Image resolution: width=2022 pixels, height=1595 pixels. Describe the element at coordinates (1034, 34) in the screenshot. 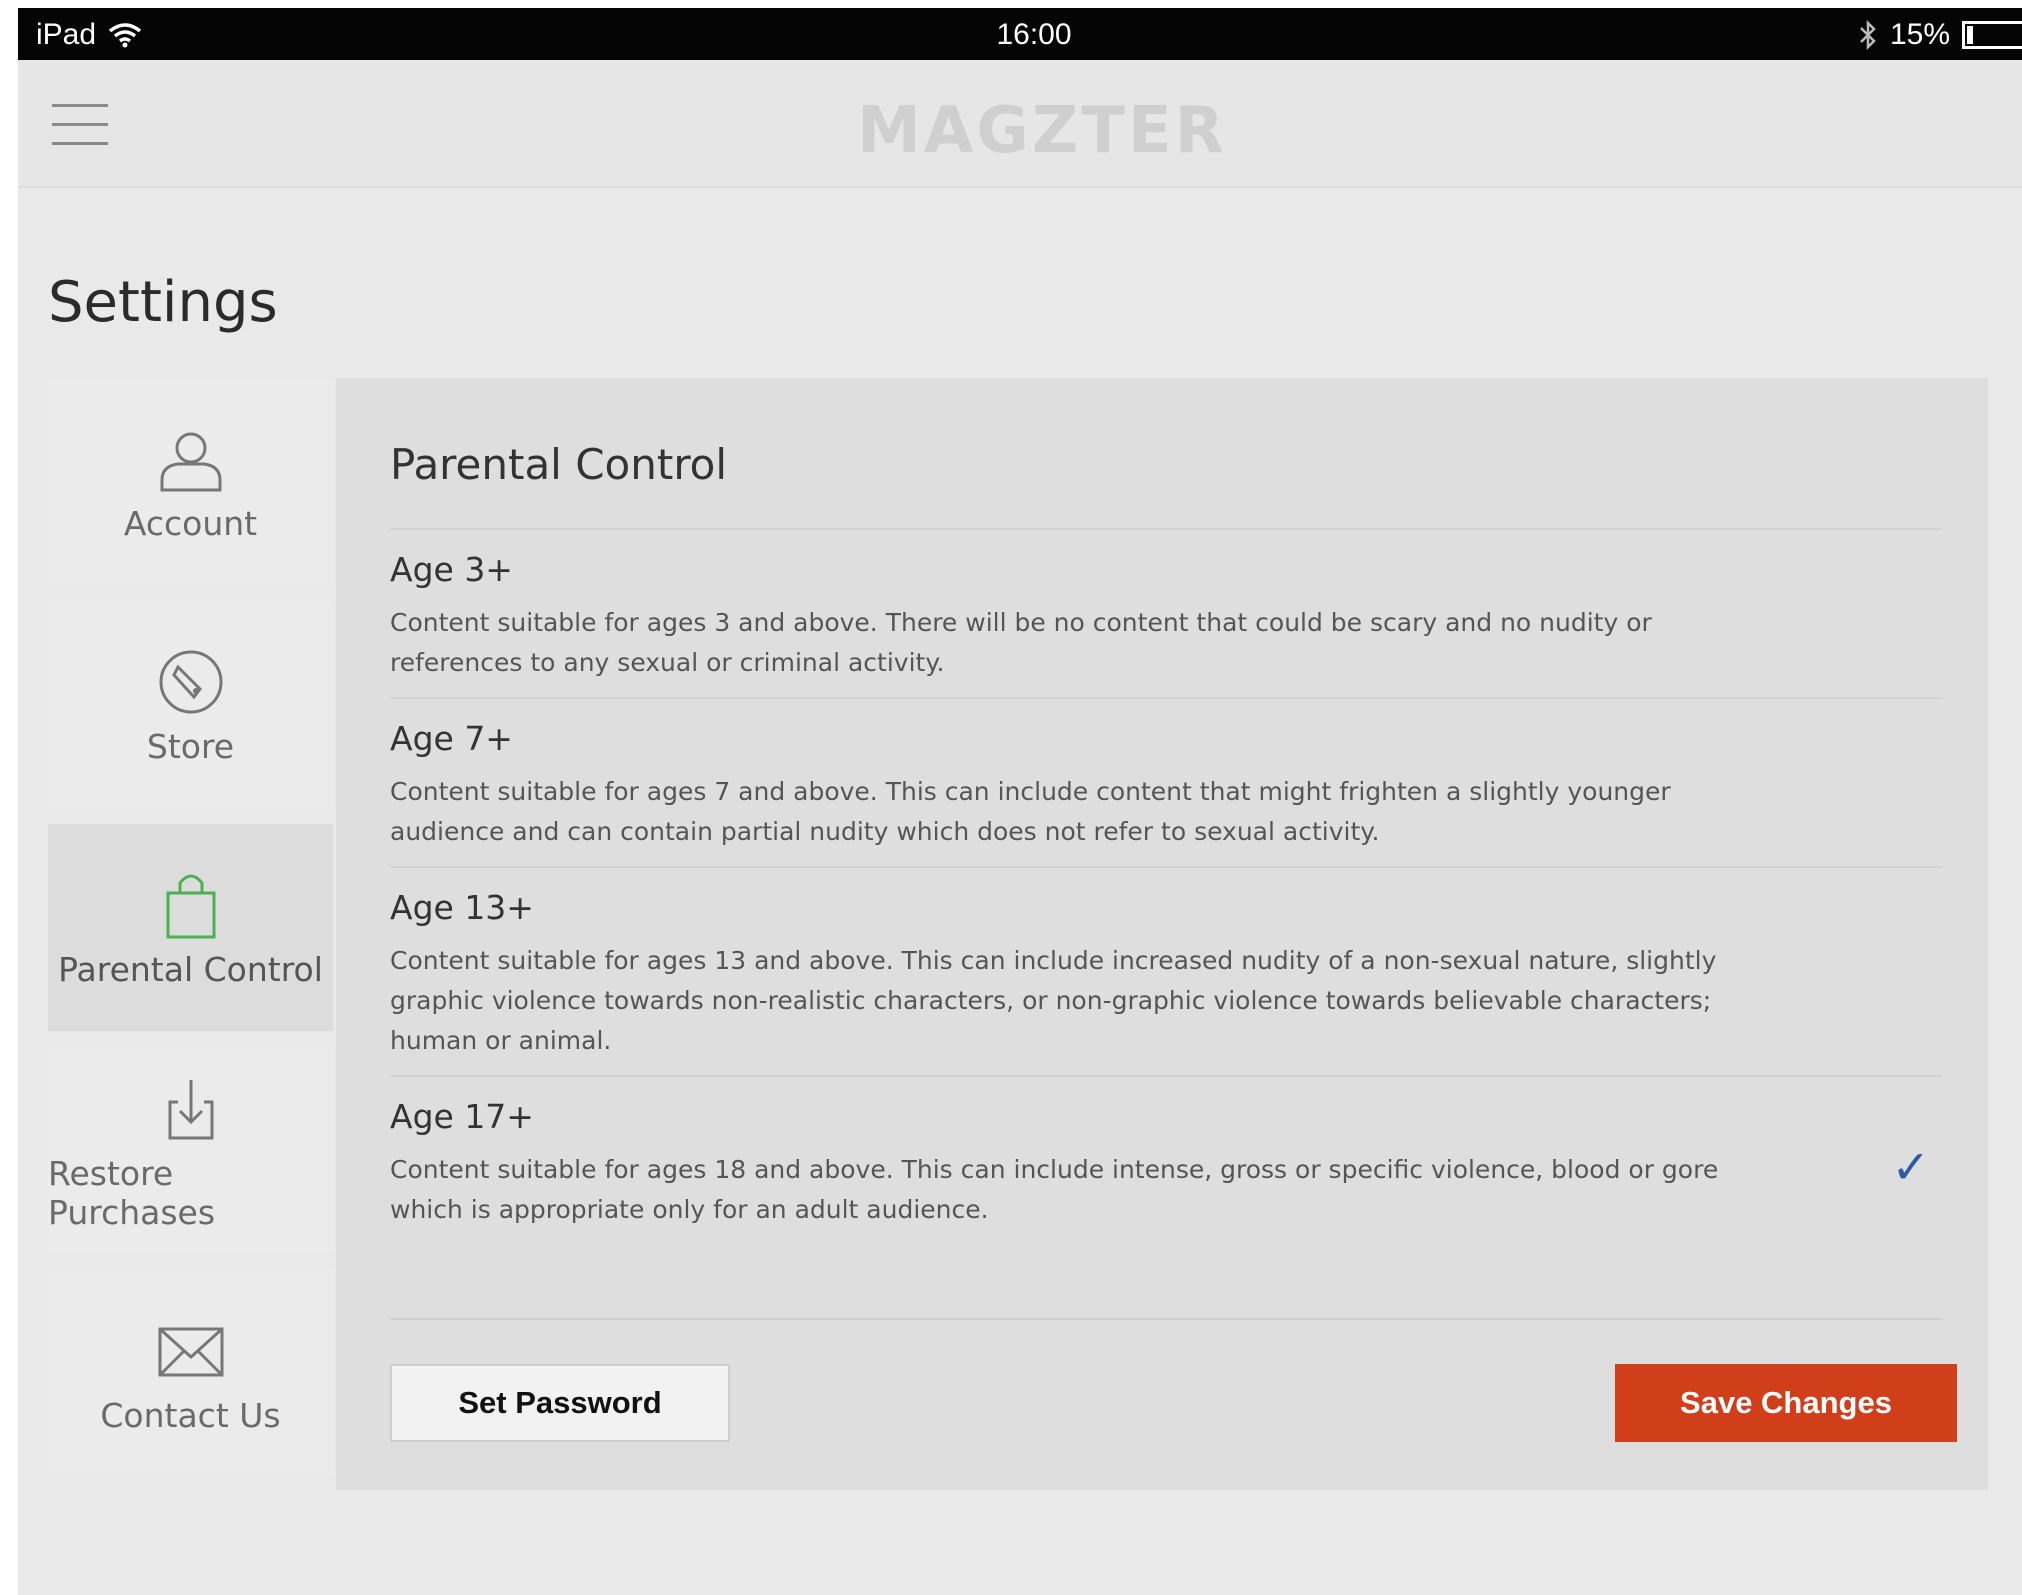

I see `status-time: 16:00` at that location.